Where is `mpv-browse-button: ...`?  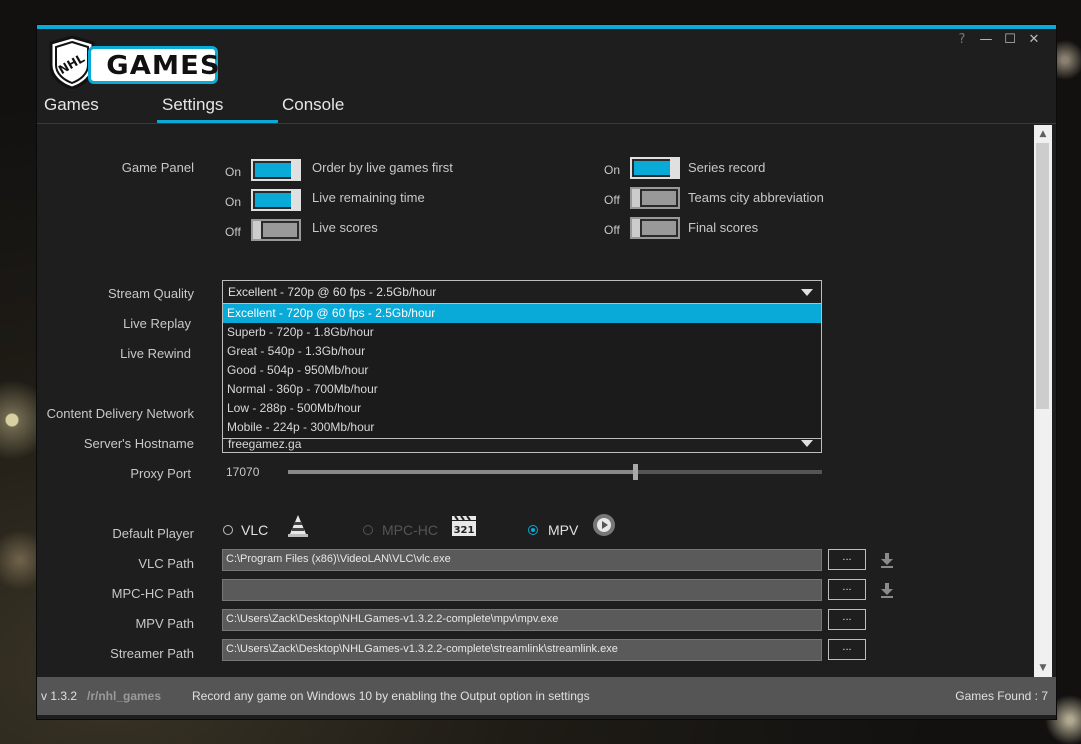 mpv-browse-button: ... is located at coordinates (847, 619).